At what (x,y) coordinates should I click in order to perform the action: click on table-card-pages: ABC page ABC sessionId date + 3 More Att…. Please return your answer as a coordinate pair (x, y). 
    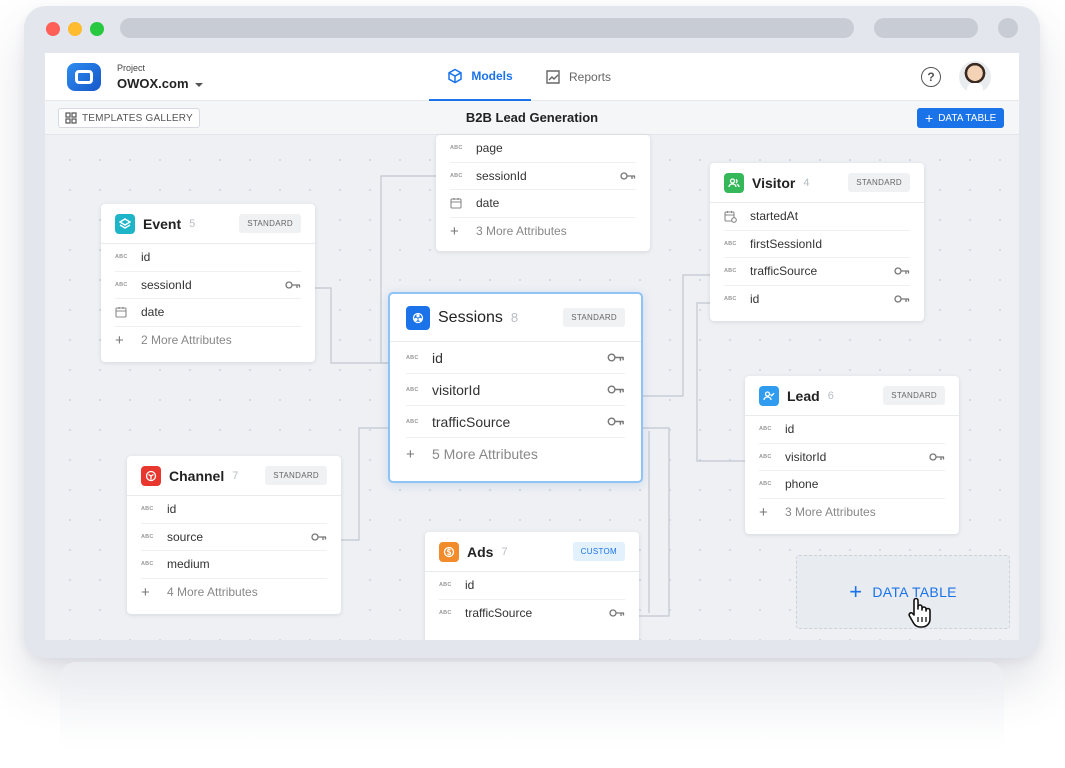
    Looking at the image, I should click on (543, 193).